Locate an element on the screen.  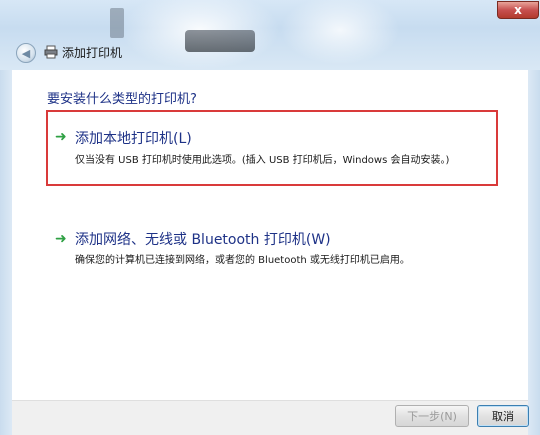
back-button: ◀ is located at coordinates (26, 53).